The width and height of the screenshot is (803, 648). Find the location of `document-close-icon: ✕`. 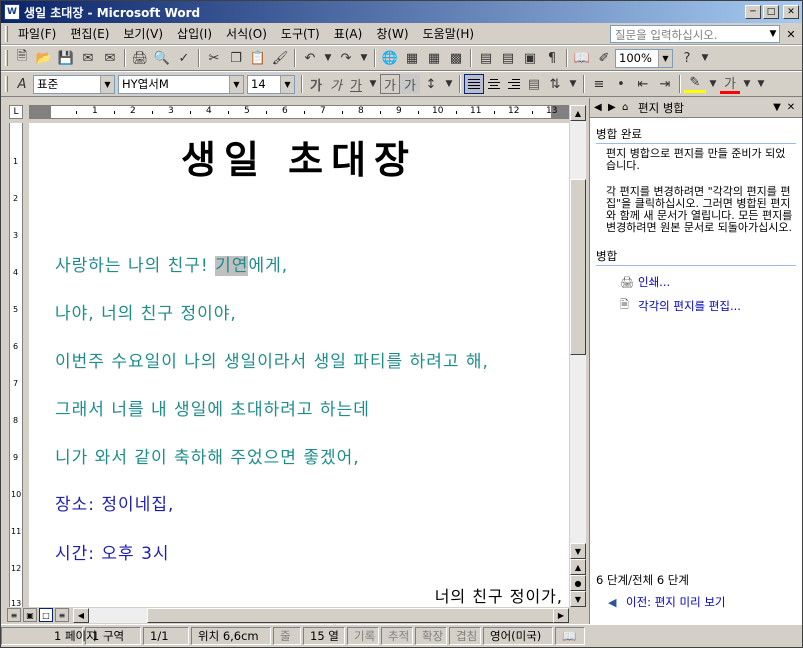

document-close-icon: ✕ is located at coordinates (791, 34).